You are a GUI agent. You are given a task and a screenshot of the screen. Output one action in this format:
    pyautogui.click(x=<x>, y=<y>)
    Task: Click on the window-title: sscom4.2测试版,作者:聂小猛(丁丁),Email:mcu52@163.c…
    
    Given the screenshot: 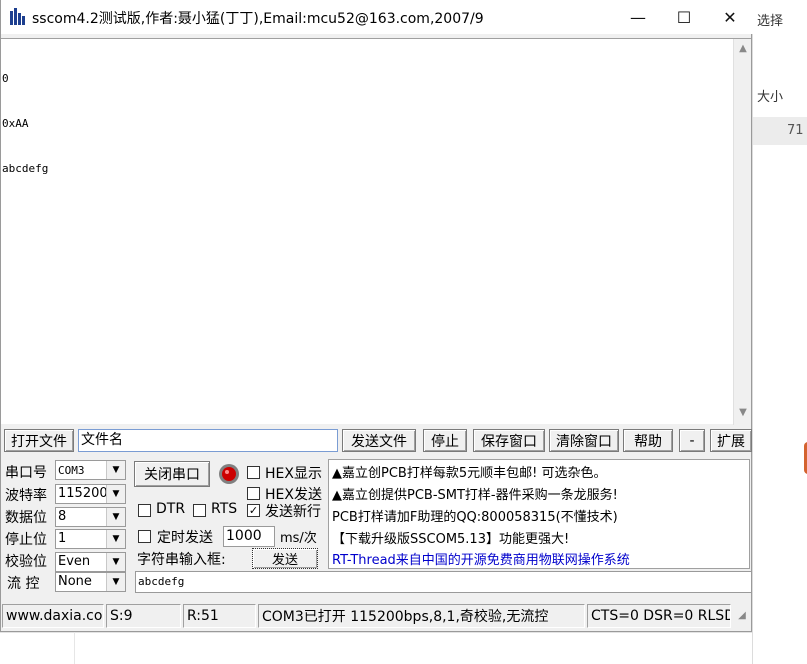 What is the action you would take?
    pyautogui.click(x=258, y=19)
    